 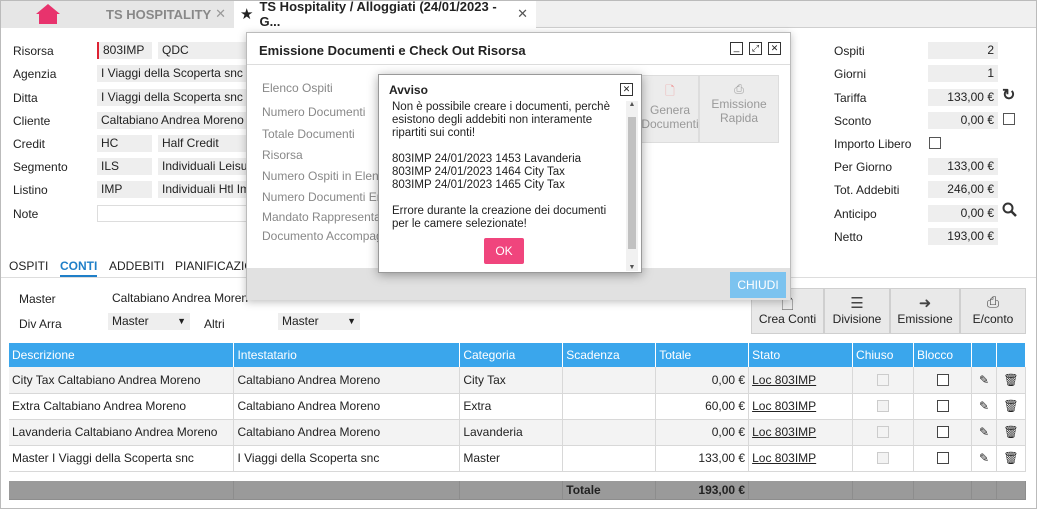 What do you see at coordinates (214, 266) in the screenshot?
I see `tab-pianificazione: PIANIFICAZIO` at bounding box center [214, 266].